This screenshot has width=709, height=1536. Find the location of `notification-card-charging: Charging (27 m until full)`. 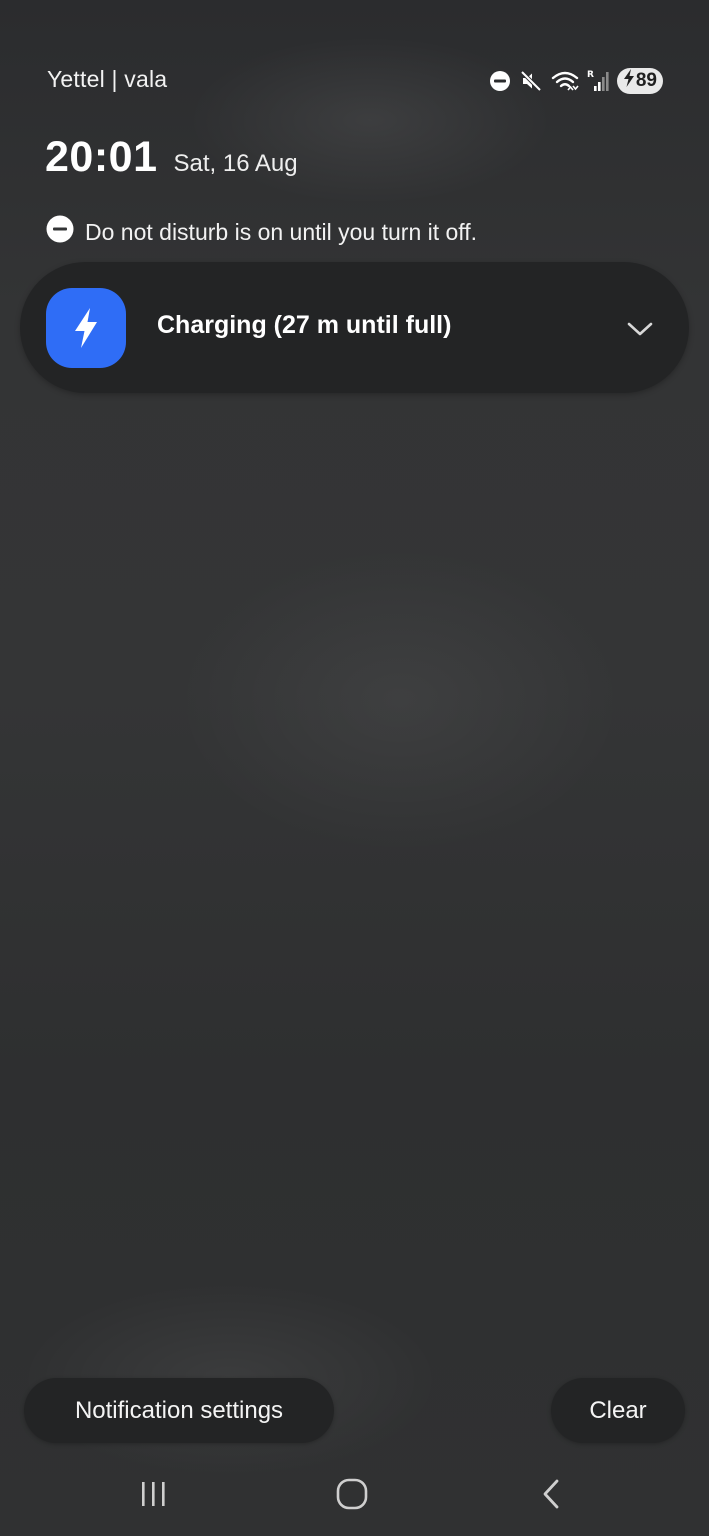

notification-card-charging: Charging (27 m until full) is located at coordinates (354, 327).